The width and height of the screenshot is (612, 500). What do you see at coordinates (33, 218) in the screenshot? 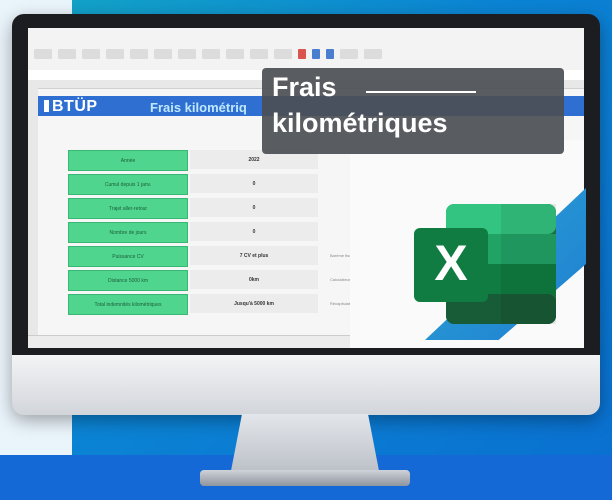
I see `row-headers` at bounding box center [33, 218].